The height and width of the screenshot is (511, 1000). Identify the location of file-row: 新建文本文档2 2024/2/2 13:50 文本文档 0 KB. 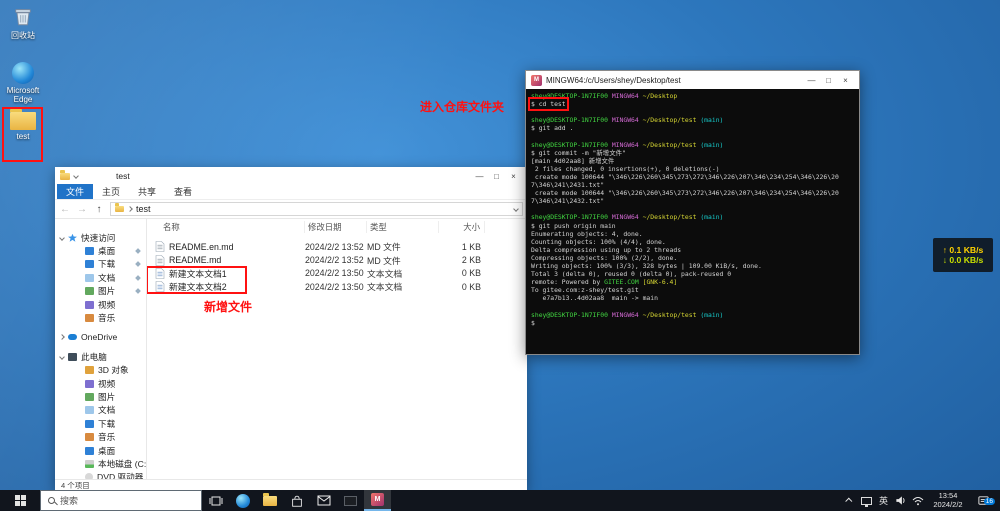
(337, 286).